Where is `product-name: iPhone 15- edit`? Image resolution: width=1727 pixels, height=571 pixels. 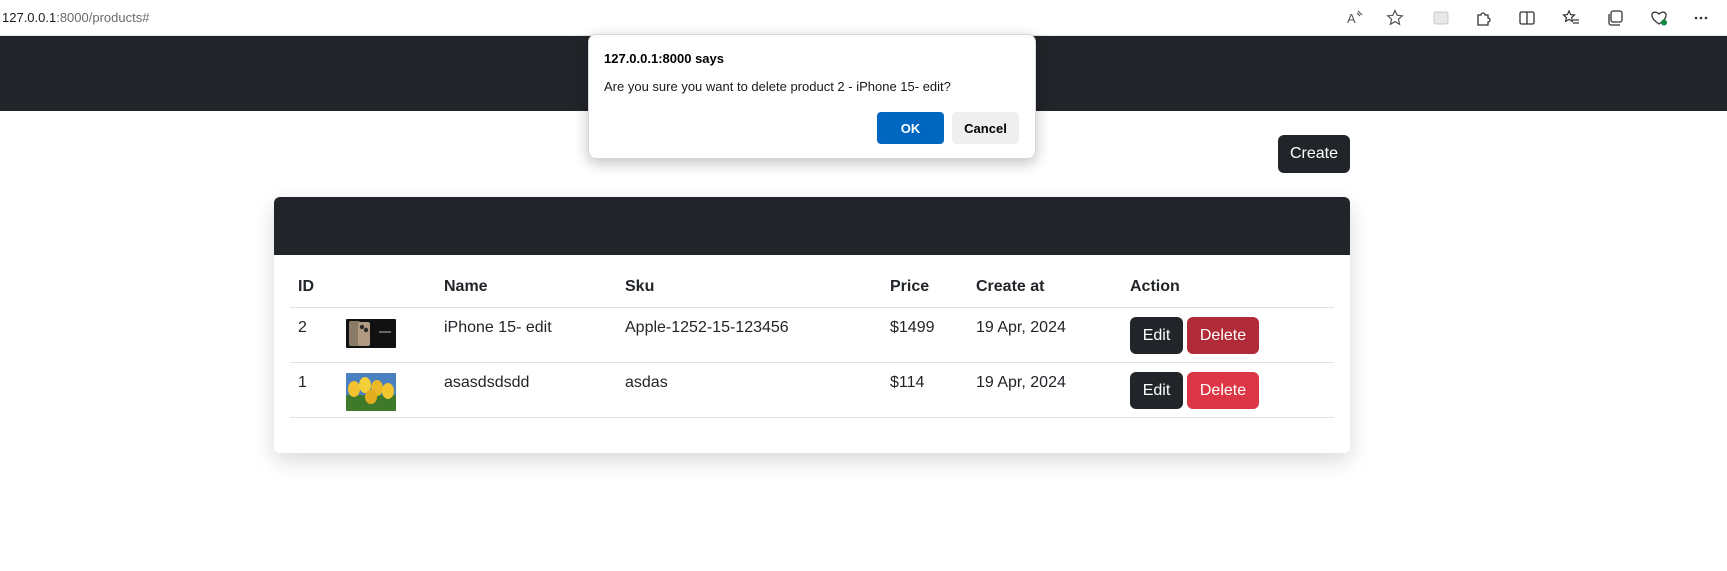 product-name: iPhone 15- edit is located at coordinates (498, 327).